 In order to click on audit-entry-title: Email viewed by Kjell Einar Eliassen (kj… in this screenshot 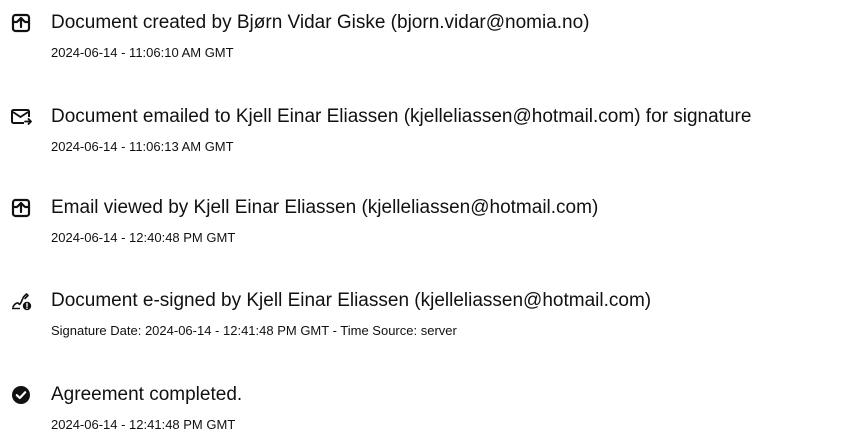, I will do `click(325, 207)`.